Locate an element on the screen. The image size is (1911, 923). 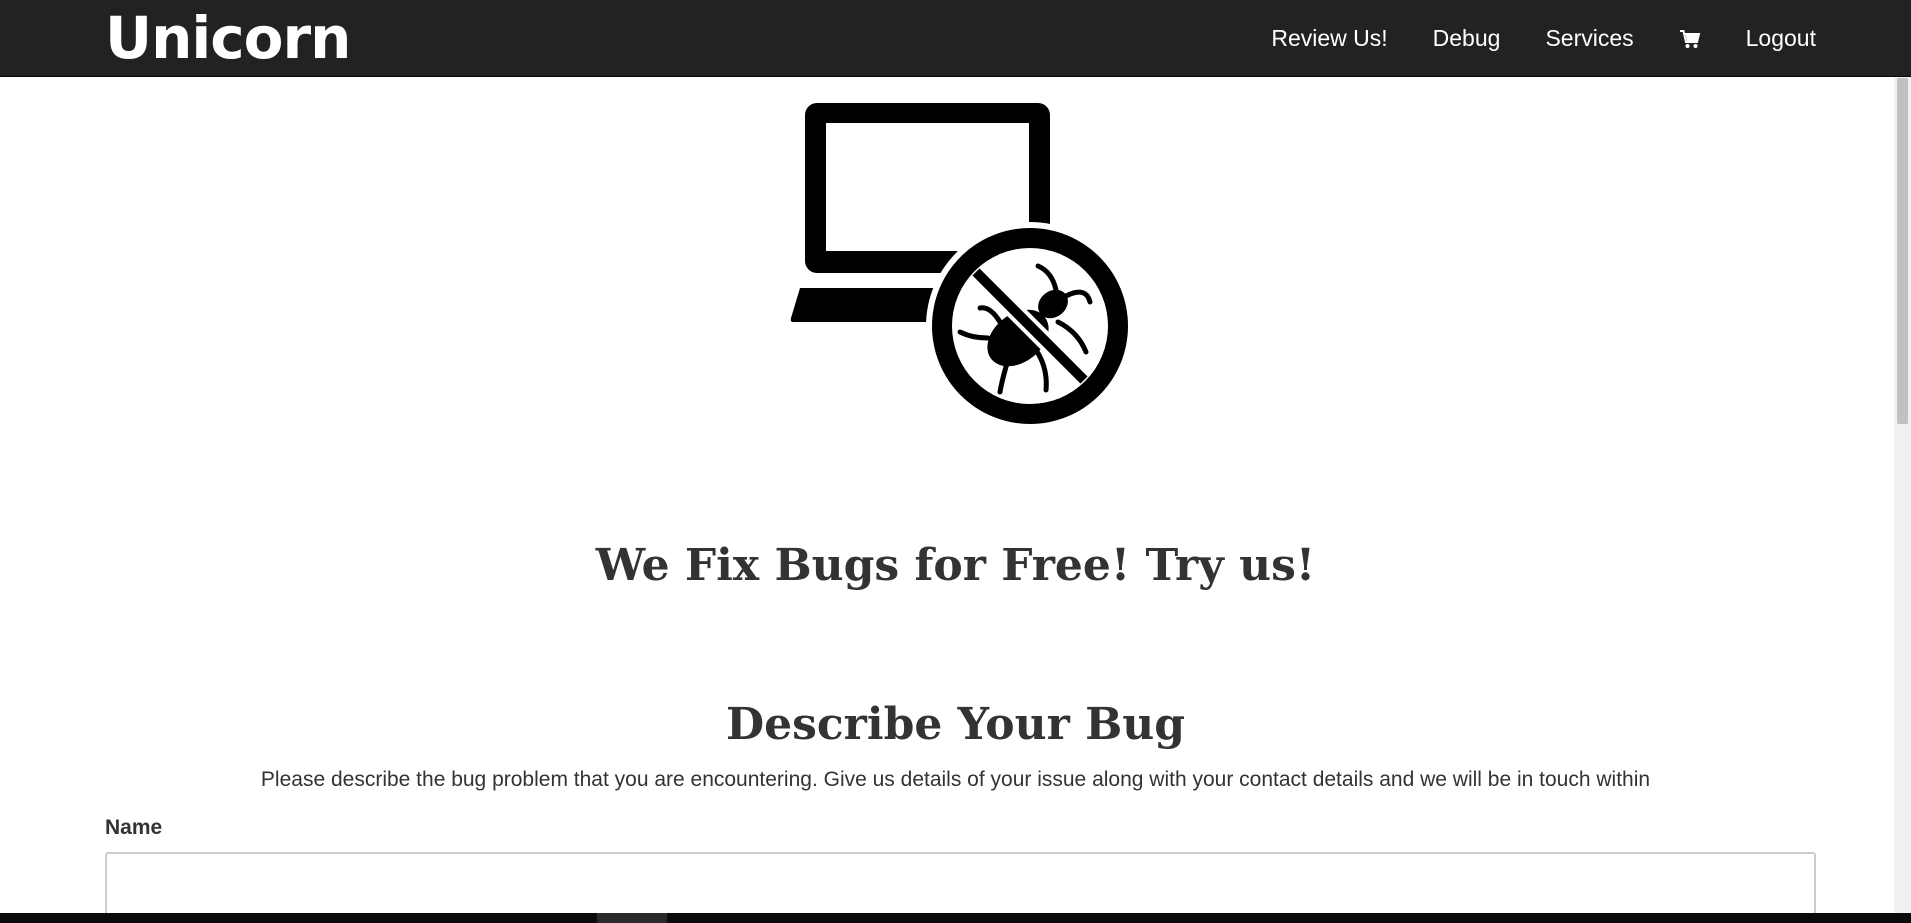
name-input is located at coordinates (960, 887).